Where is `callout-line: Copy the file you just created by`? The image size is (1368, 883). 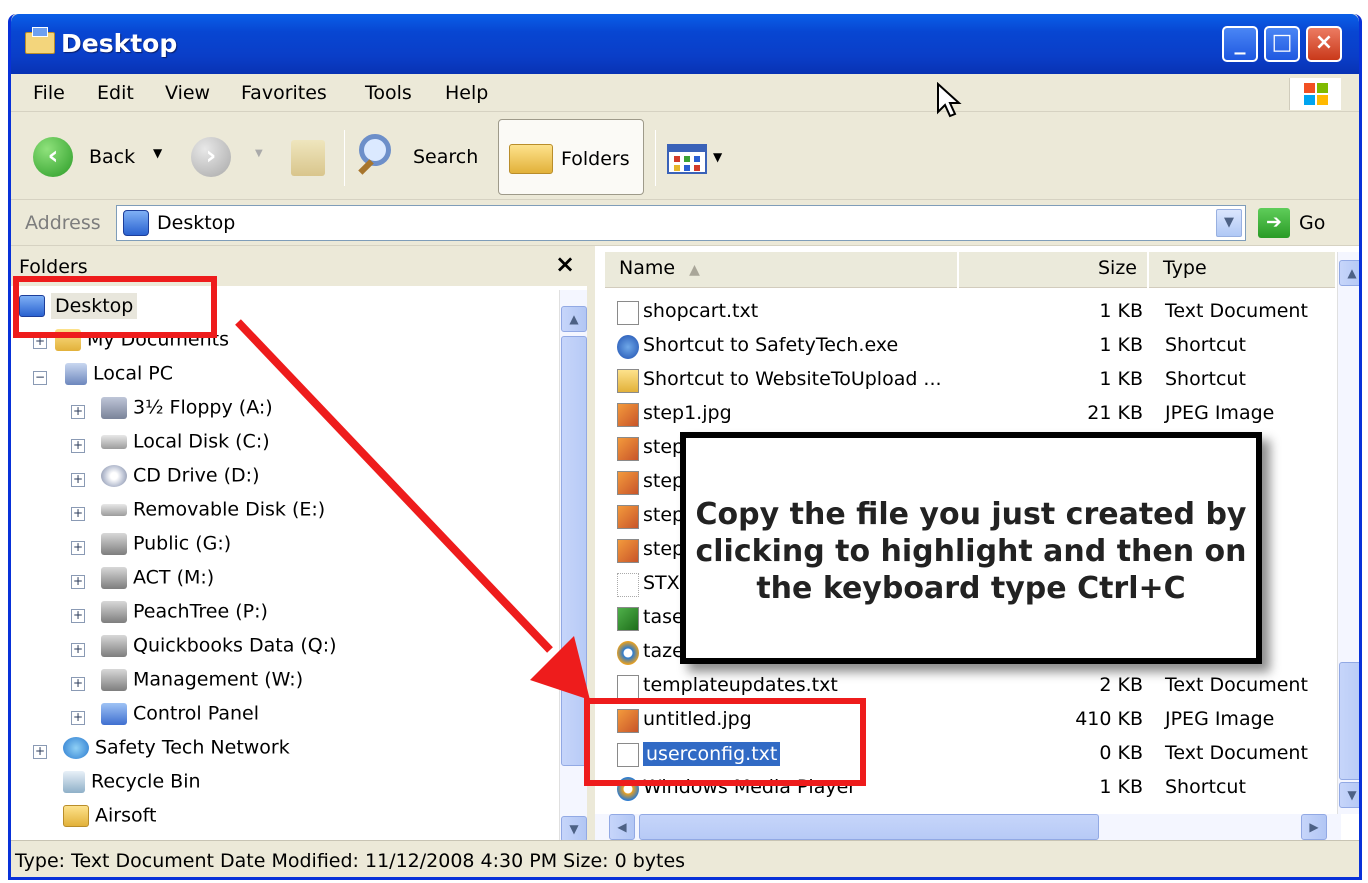 callout-line: Copy the file you just created by is located at coordinates (971, 514).